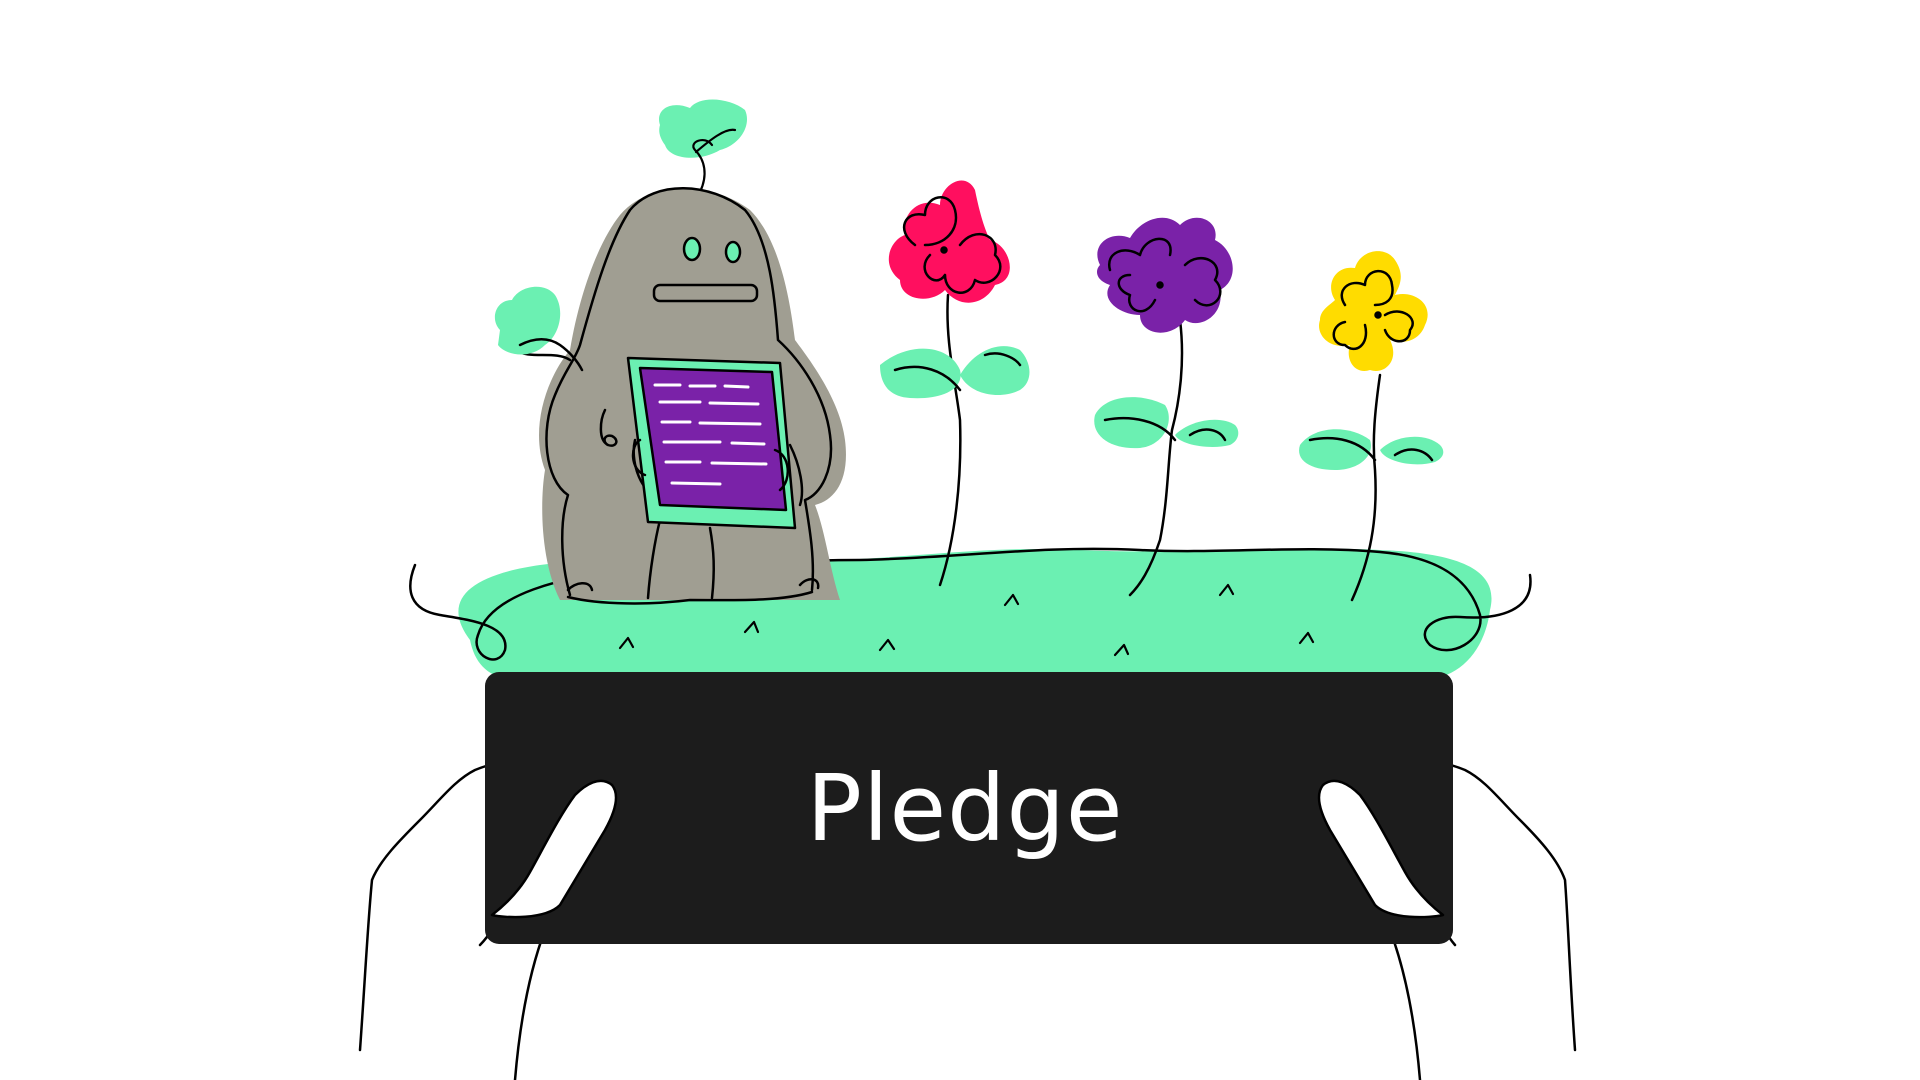 Image resolution: width=1920 pixels, height=1080 pixels. What do you see at coordinates (1371, 426) in the screenshot?
I see `yellow-flower-icon` at bounding box center [1371, 426].